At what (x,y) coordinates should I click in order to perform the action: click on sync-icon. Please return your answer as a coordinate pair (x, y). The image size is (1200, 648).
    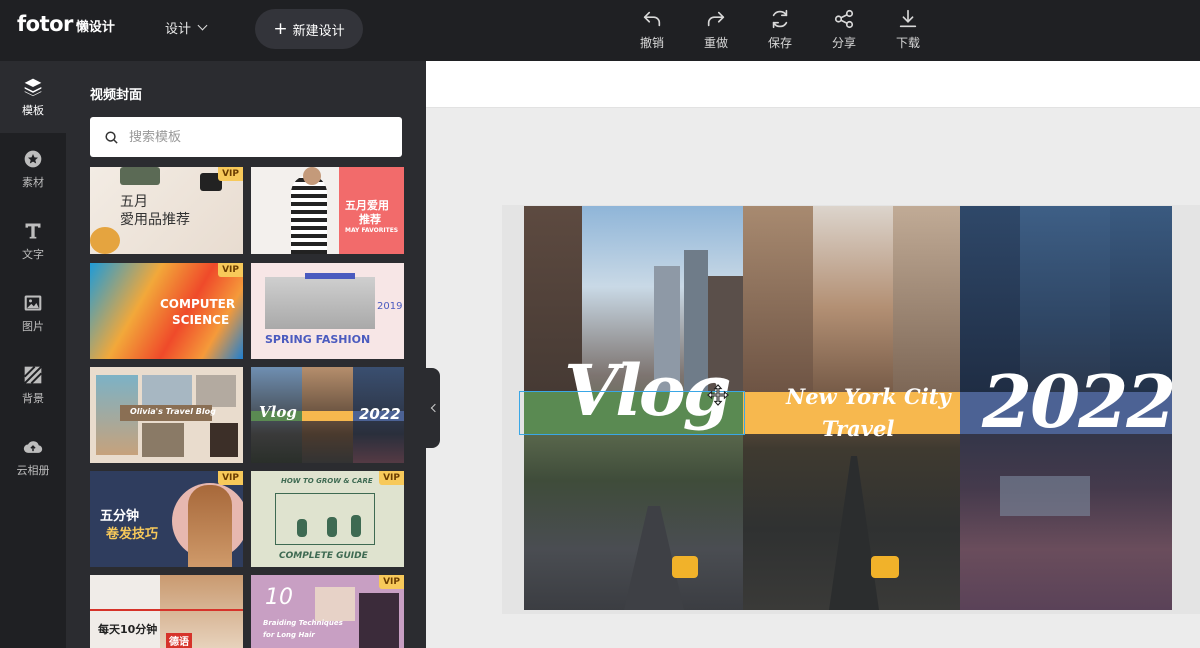
    Looking at the image, I should click on (780, 19).